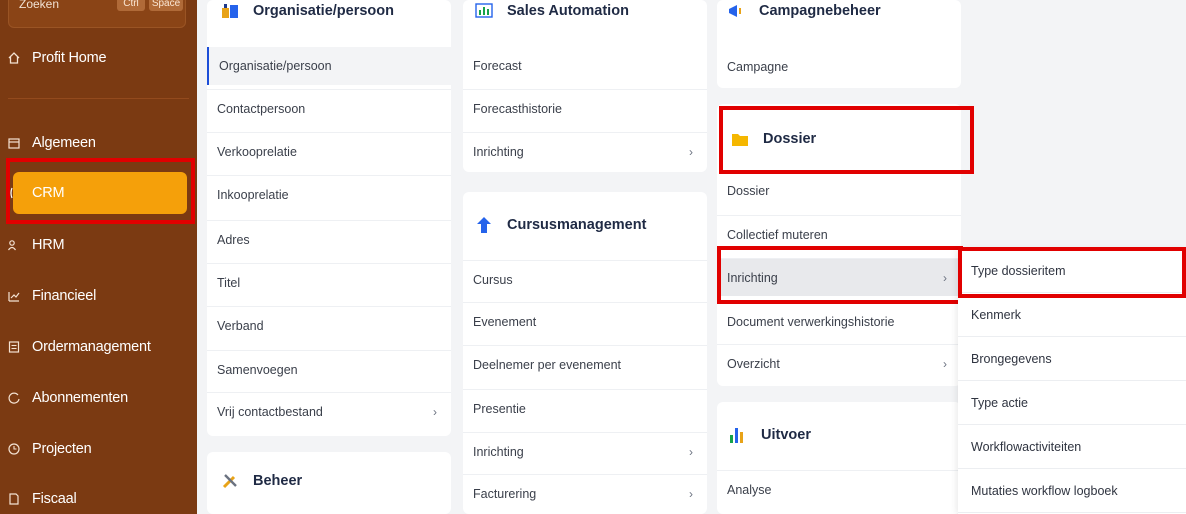 Image resolution: width=1186 pixels, height=514 pixels. What do you see at coordinates (98, 143) in the screenshot?
I see `sidebar-item-algemeen: Algemeen` at bounding box center [98, 143].